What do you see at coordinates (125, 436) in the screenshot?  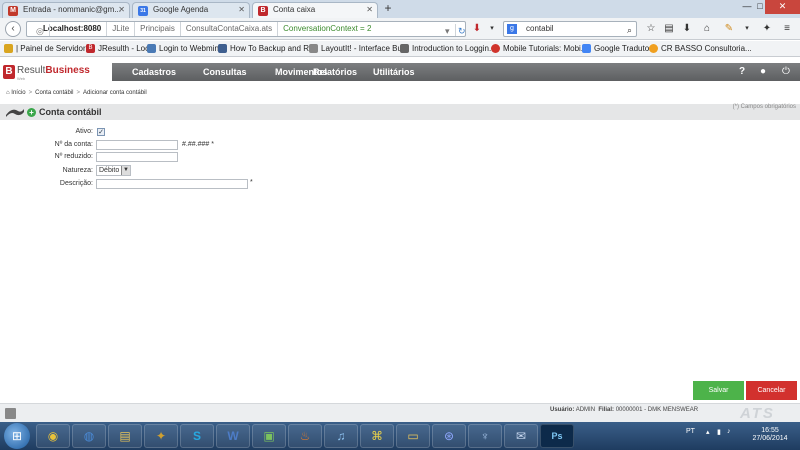 I see `explorer-icon: ▤` at bounding box center [125, 436].